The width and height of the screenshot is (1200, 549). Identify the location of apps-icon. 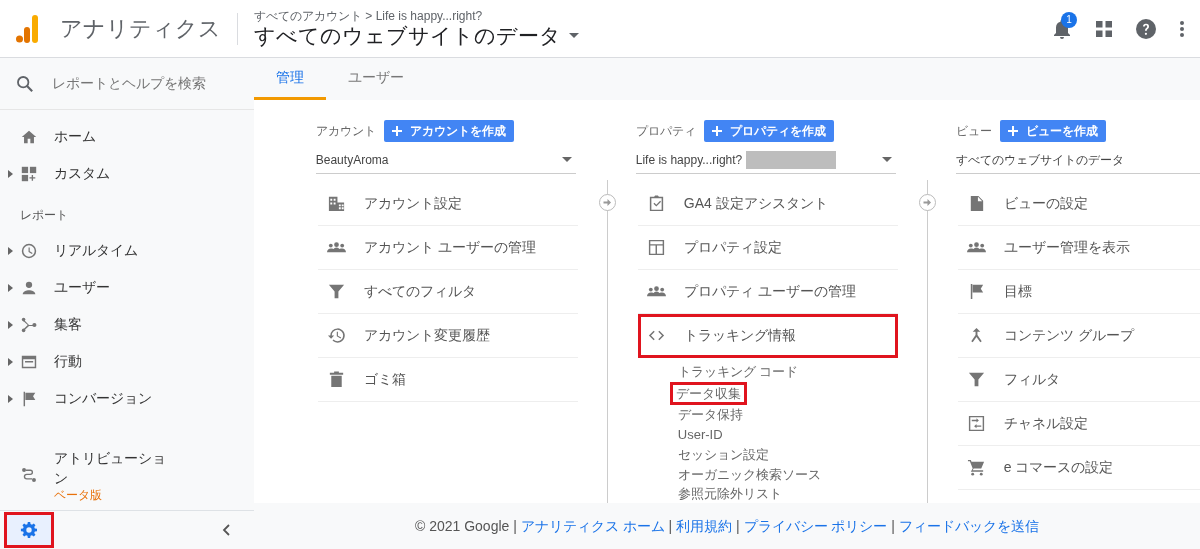
(1104, 28).